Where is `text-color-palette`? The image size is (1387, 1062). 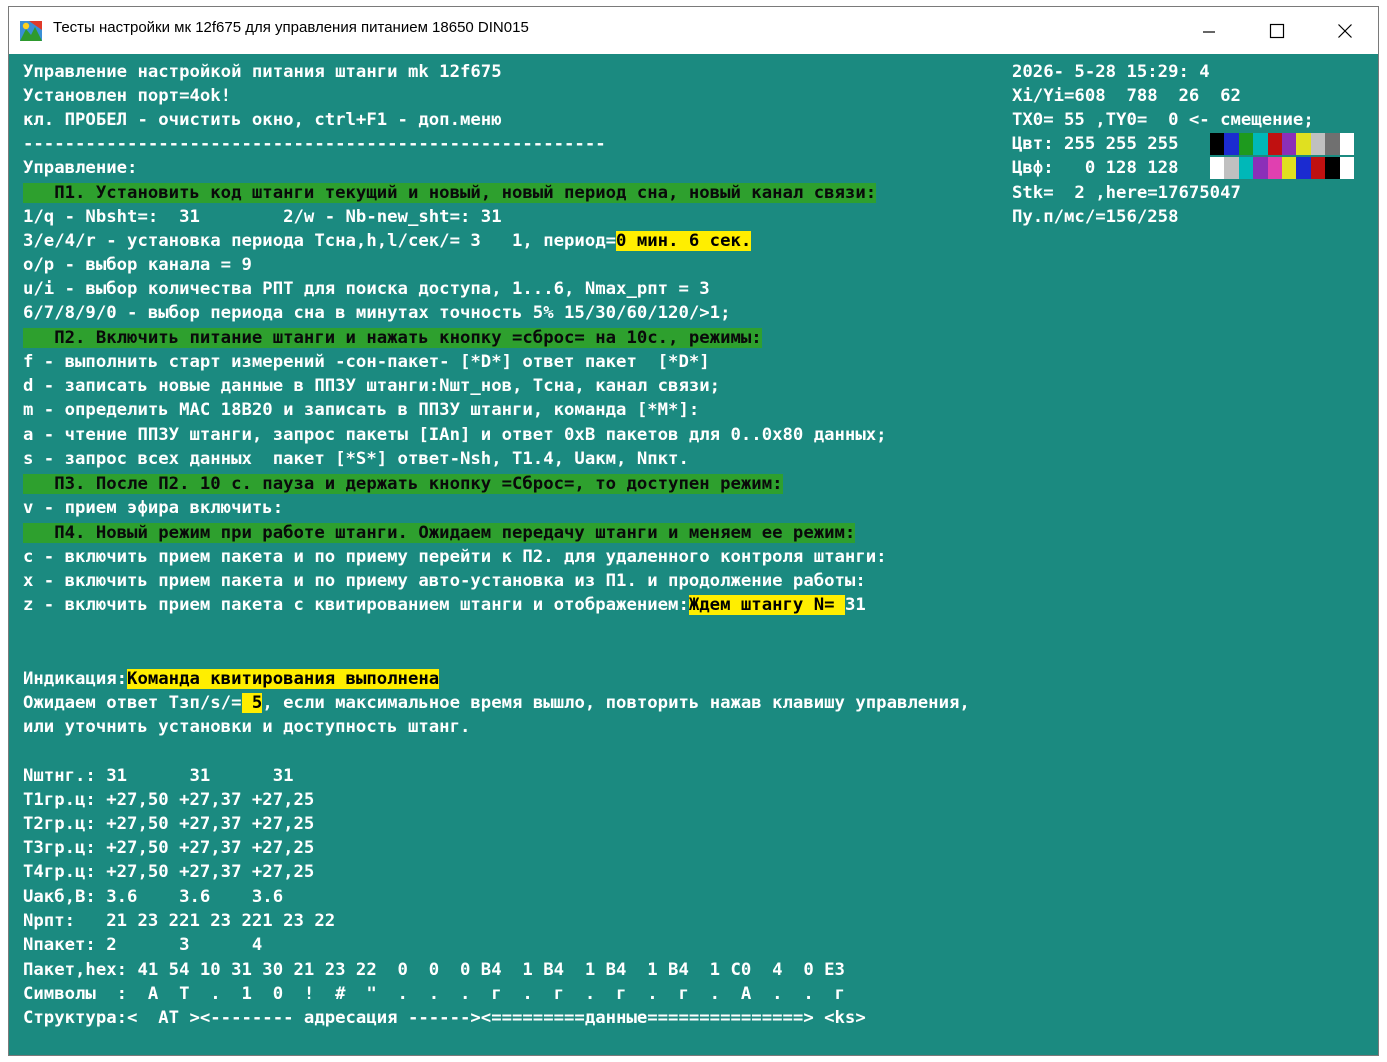
text-color-palette is located at coordinates (1282, 144).